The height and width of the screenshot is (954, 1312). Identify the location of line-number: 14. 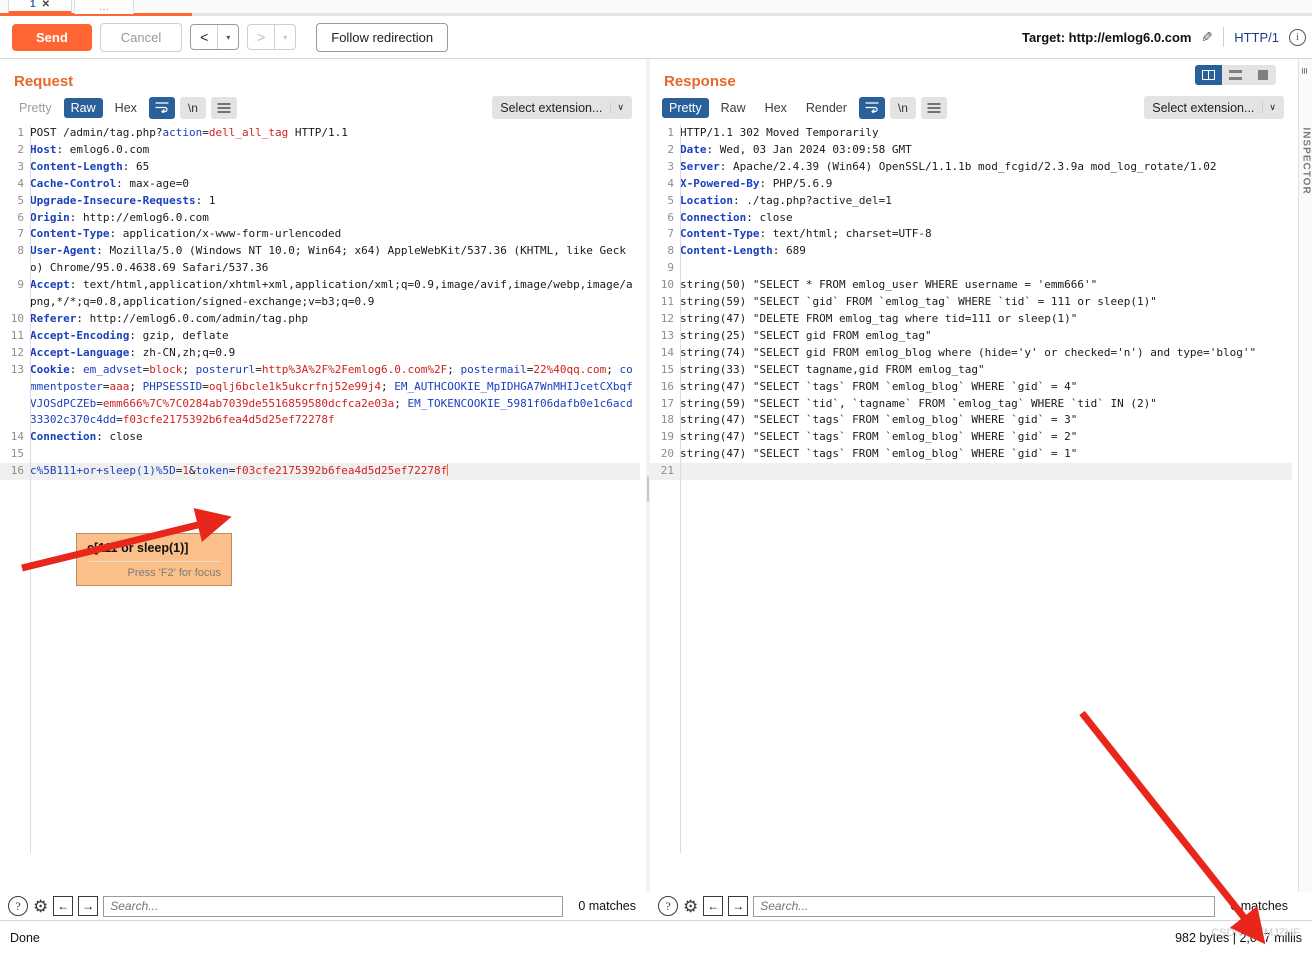
(667, 352).